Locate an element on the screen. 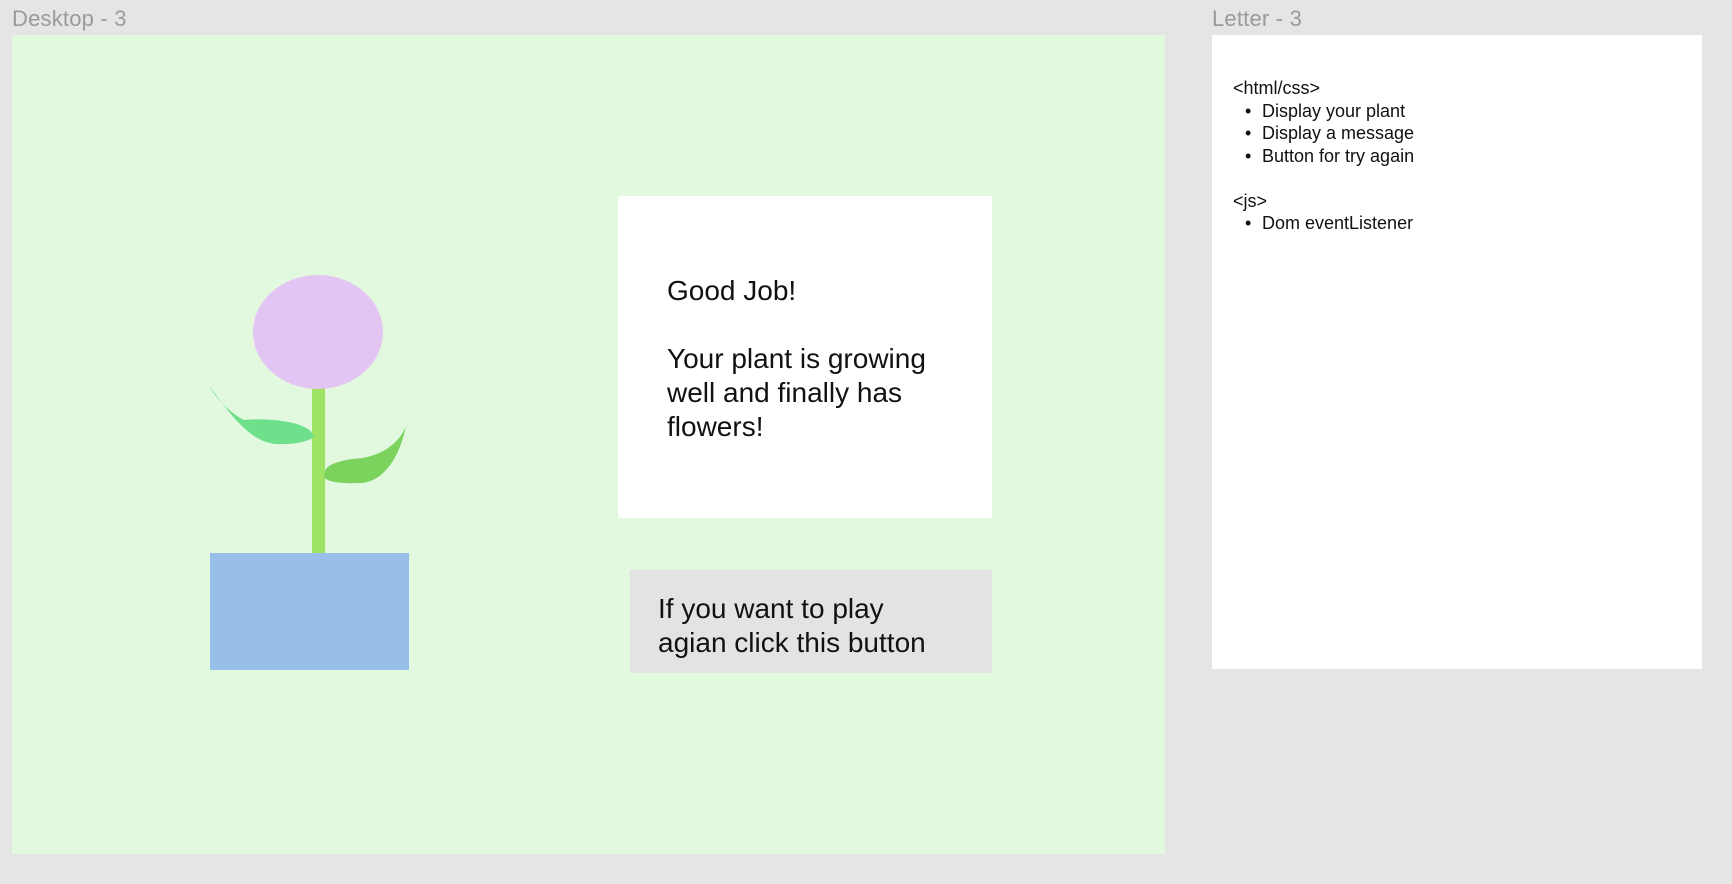  list-item: • Display a message is located at coordinates (1457, 133).